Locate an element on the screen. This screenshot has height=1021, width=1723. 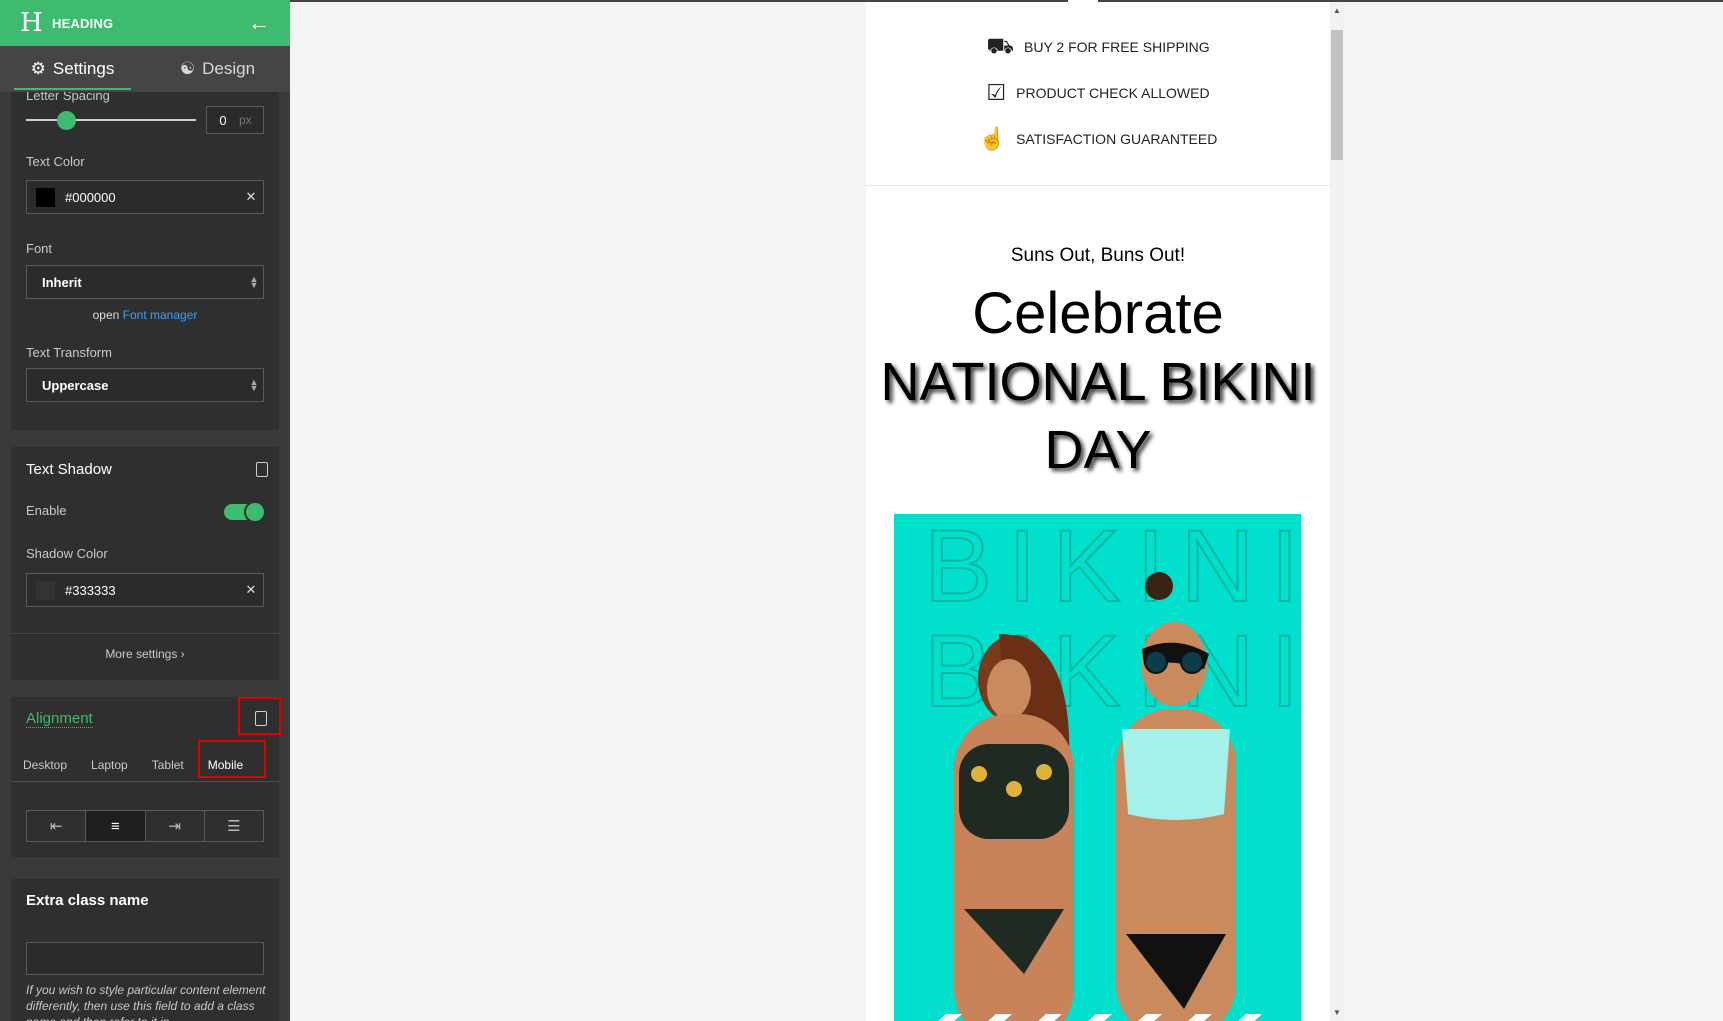
usp-item: ⛟ BUY 2 FOR FREE SHIPPING is located at coordinates (1098, 47).